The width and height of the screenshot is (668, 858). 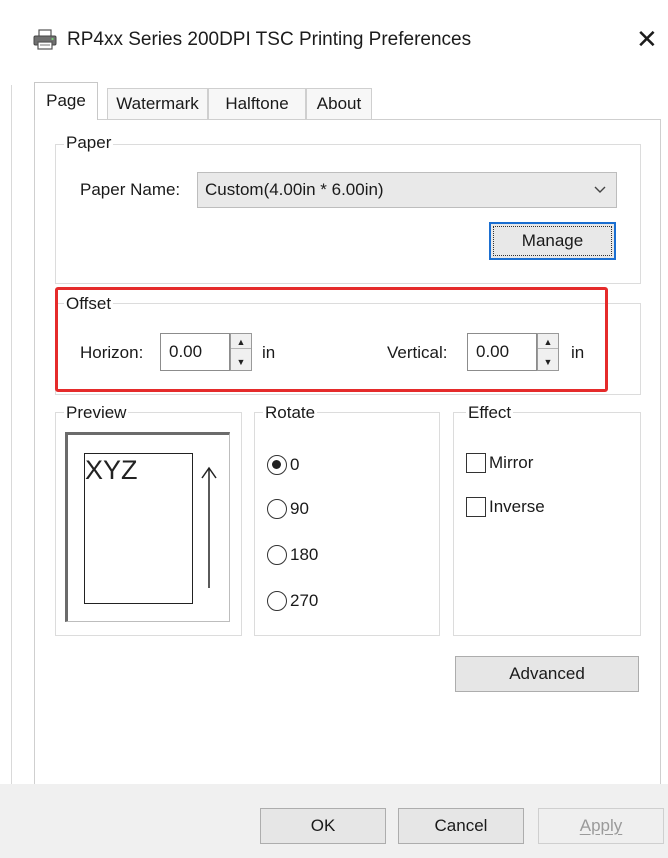 I want to click on tab-about: About, so click(x=339, y=103).